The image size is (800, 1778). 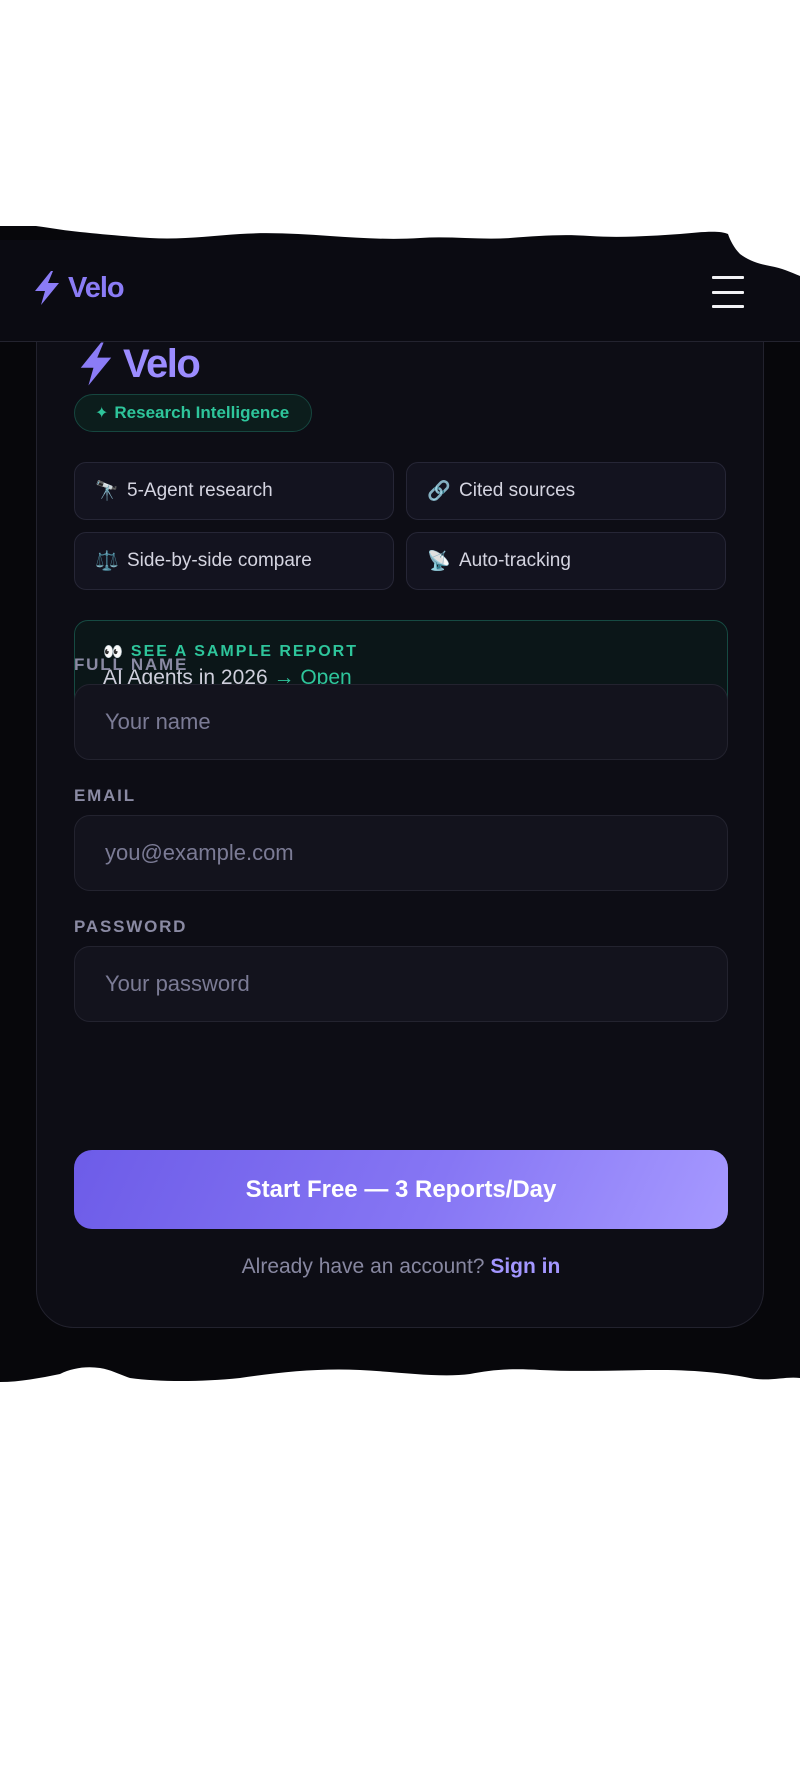 I want to click on feature-chip-auto-tracking: 📡 Auto-tracking, so click(x=566, y=561).